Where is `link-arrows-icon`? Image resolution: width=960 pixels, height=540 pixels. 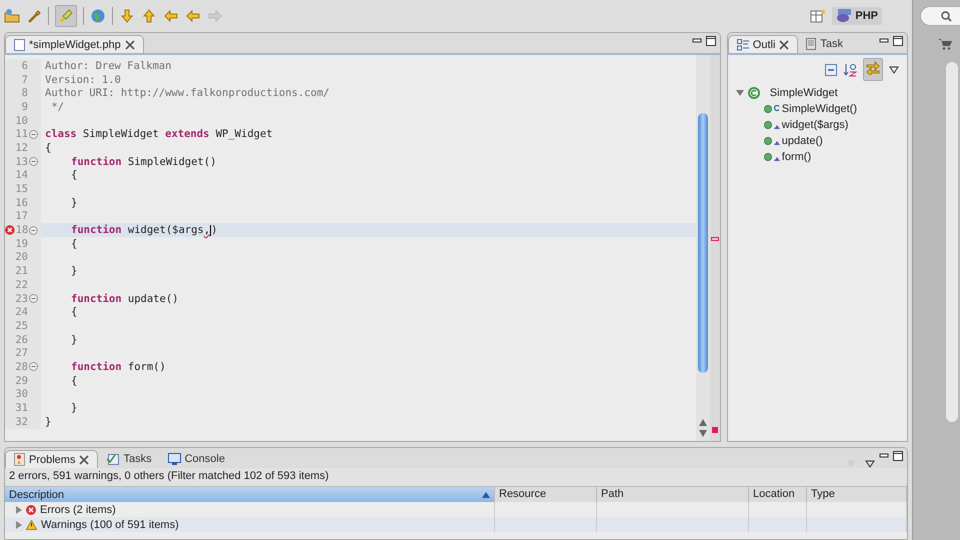
link-arrows-icon is located at coordinates (873, 68).